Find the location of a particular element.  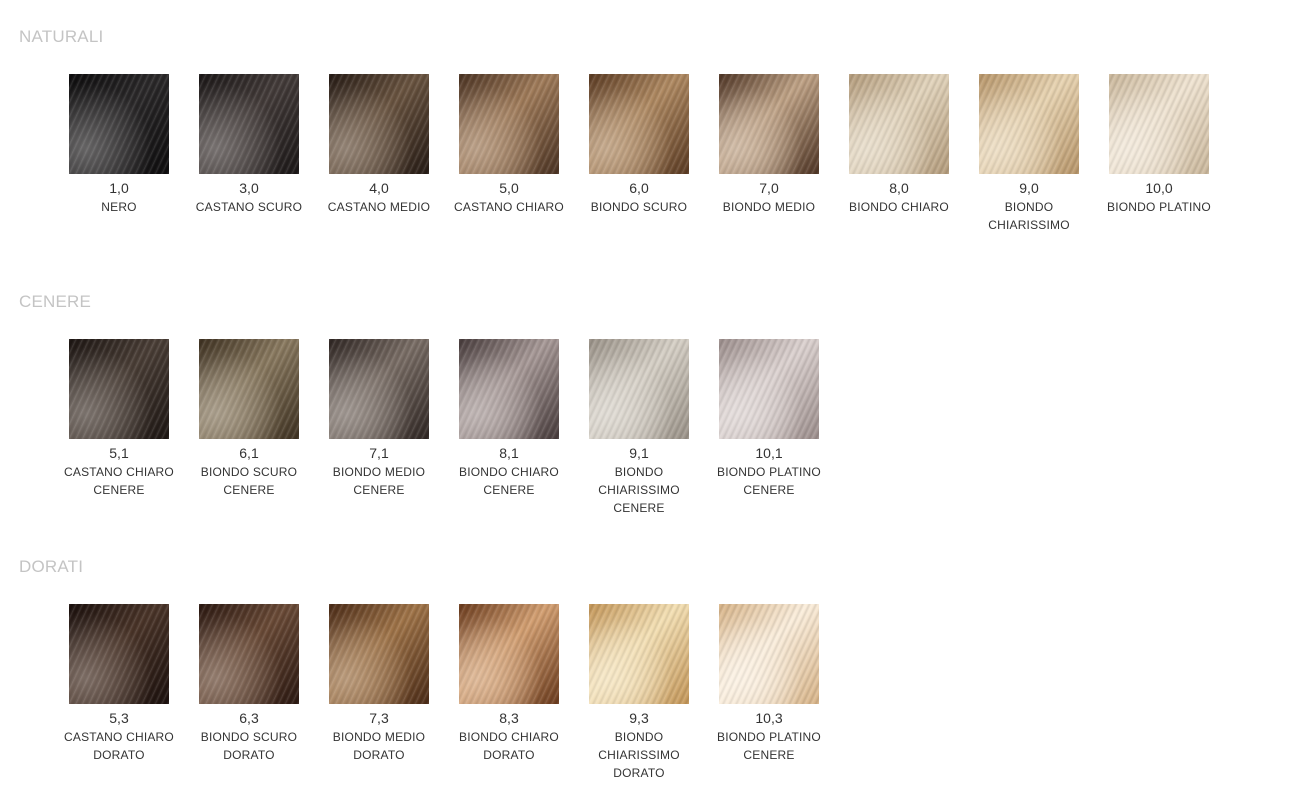

color-swatch: 5,1 CASTANO CHIARO CENERE is located at coordinates (119, 428).